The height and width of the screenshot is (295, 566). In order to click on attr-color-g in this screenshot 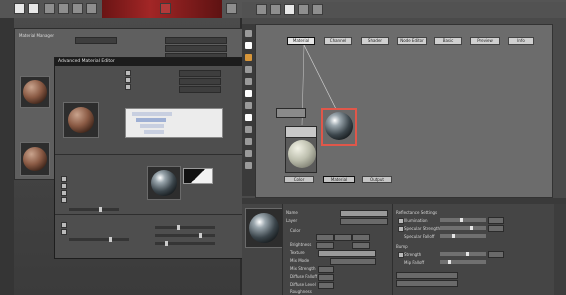, I will do `click(343, 237)`.